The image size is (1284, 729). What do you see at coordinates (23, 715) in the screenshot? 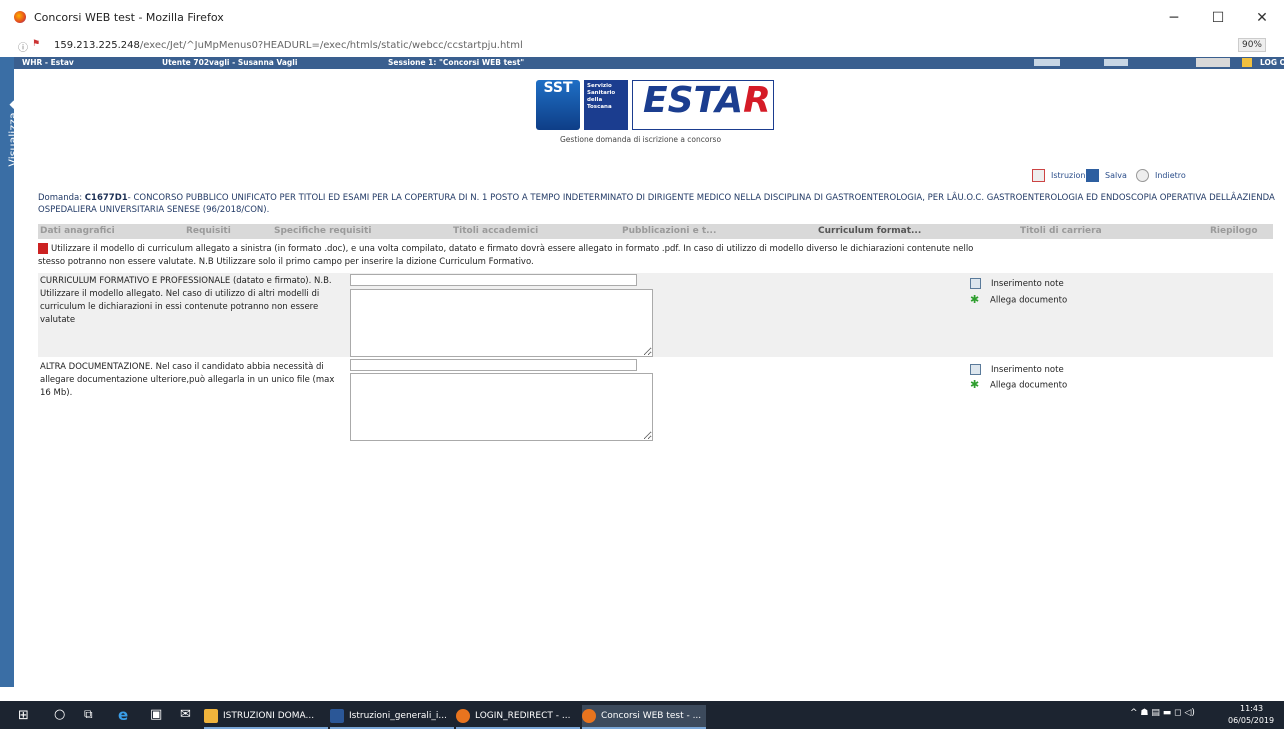
I see `windows-start-icon: ⊞` at bounding box center [23, 715].